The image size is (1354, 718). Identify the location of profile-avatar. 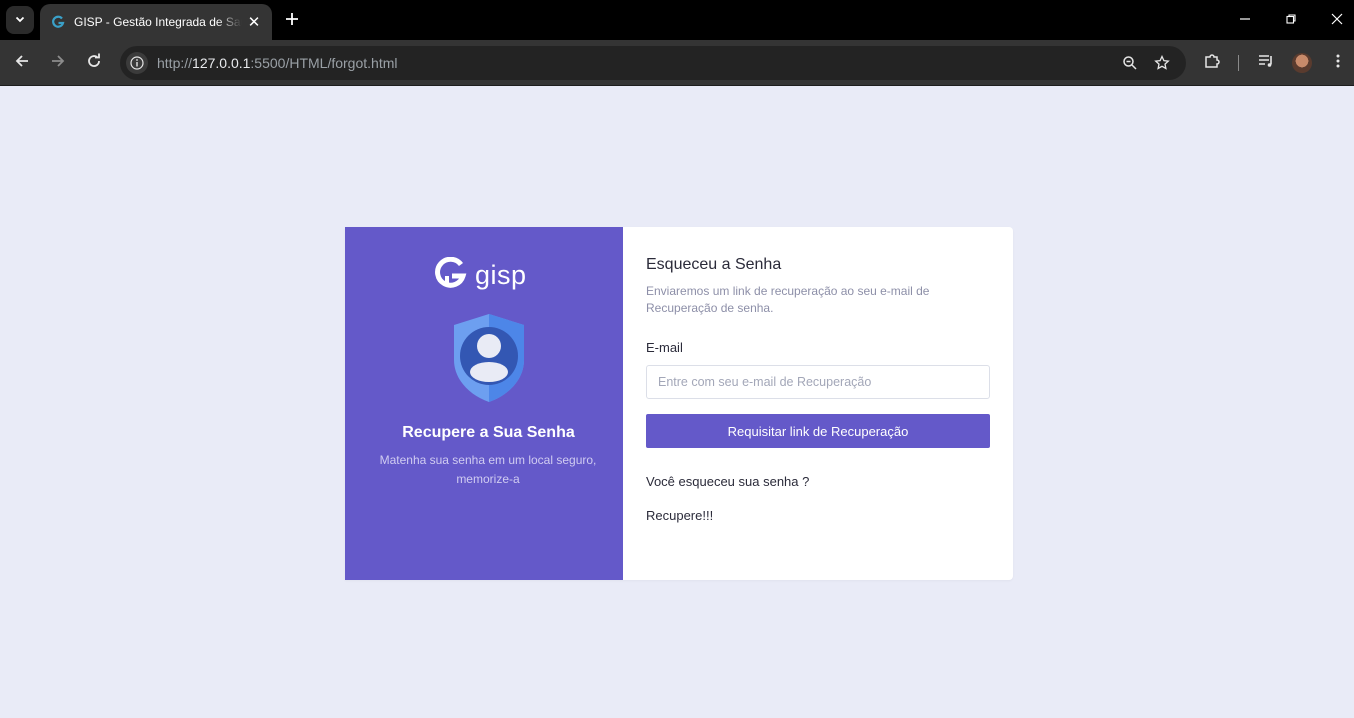
(1302, 63).